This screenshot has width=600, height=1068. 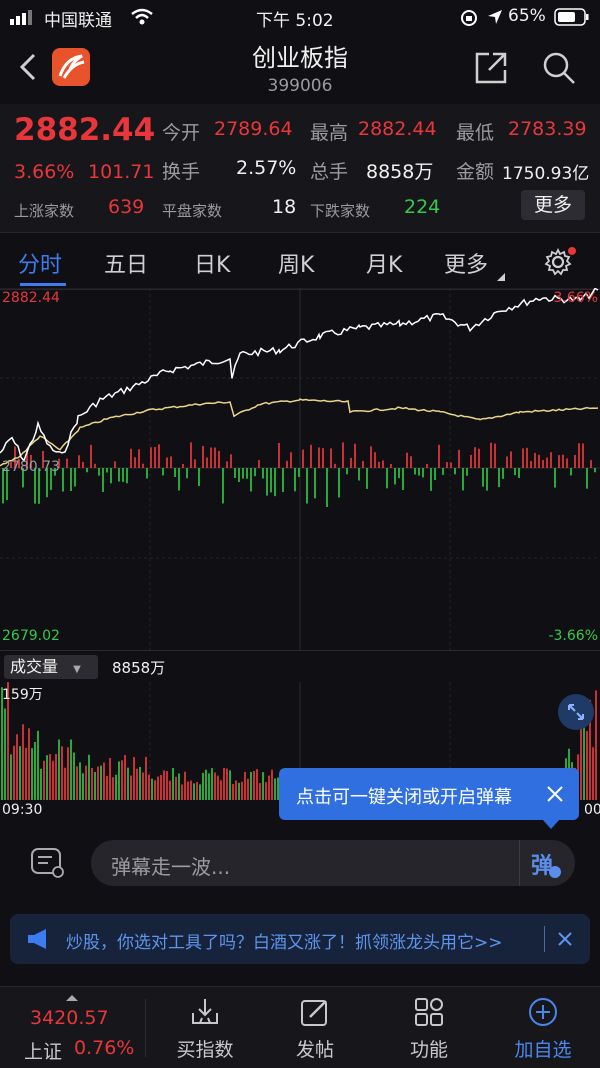 I want to click on down-count: 224, so click(x=422, y=207).